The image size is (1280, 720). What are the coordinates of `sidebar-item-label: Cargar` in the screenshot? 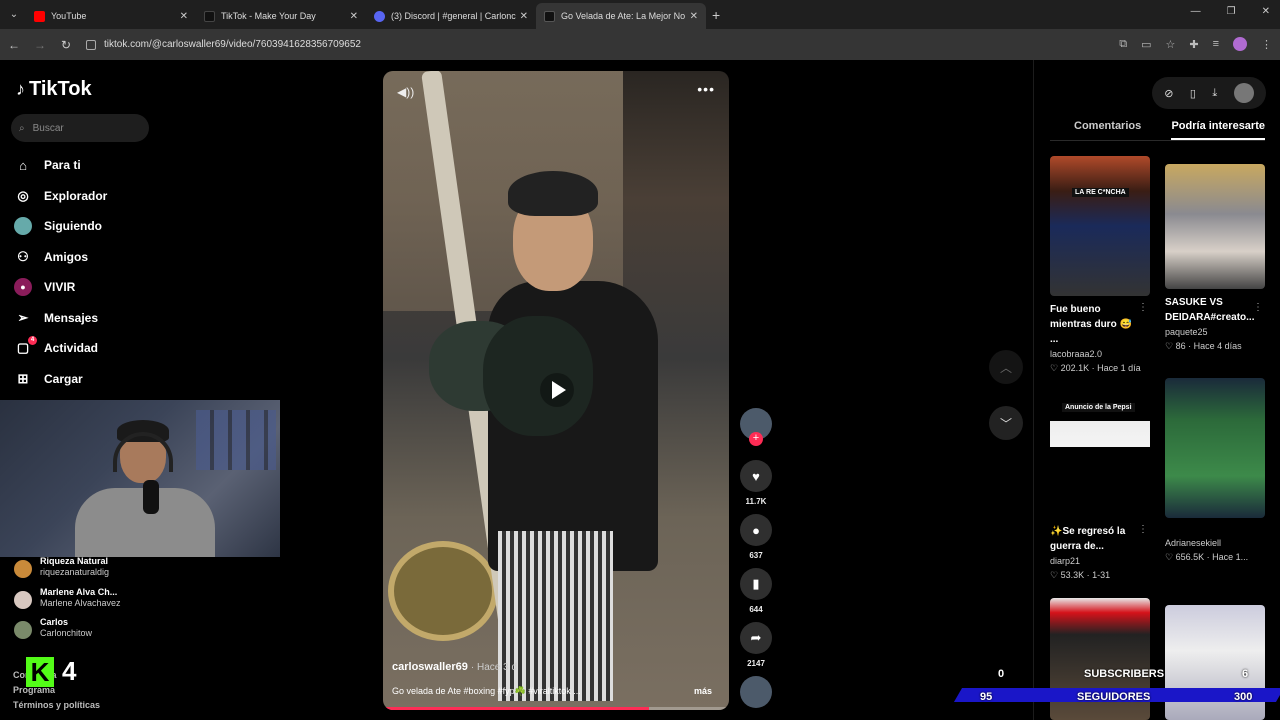 It's located at (63, 378).